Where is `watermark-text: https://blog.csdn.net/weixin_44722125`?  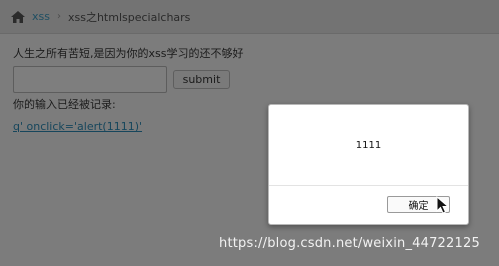
watermark-text: https://blog.csdn.net/weixin_44722125 is located at coordinates (349, 243).